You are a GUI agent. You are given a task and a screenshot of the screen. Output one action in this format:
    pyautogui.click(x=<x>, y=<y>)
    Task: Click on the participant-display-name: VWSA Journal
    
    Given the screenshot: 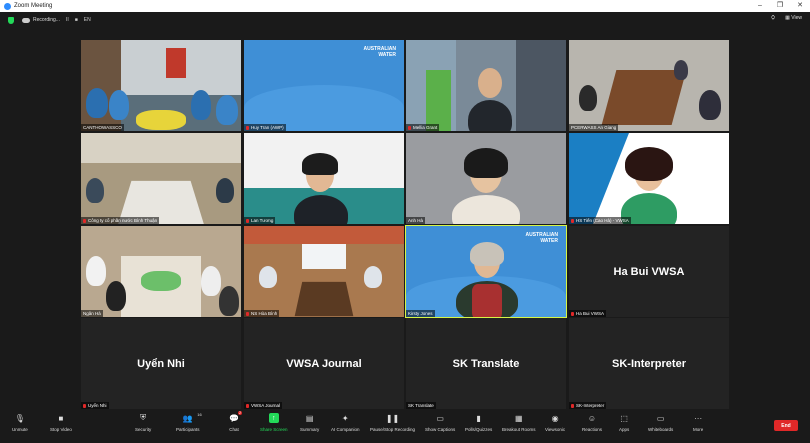 What is the action you would take?
    pyautogui.click(x=324, y=363)
    